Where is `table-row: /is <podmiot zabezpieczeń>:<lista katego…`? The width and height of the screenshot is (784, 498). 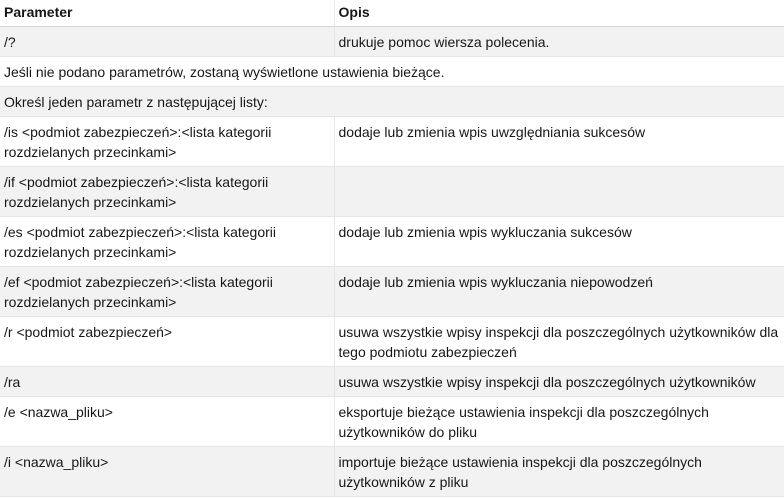
table-row: /is <podmiot zabezpieczeń>:<lista katego… is located at coordinates (392, 141).